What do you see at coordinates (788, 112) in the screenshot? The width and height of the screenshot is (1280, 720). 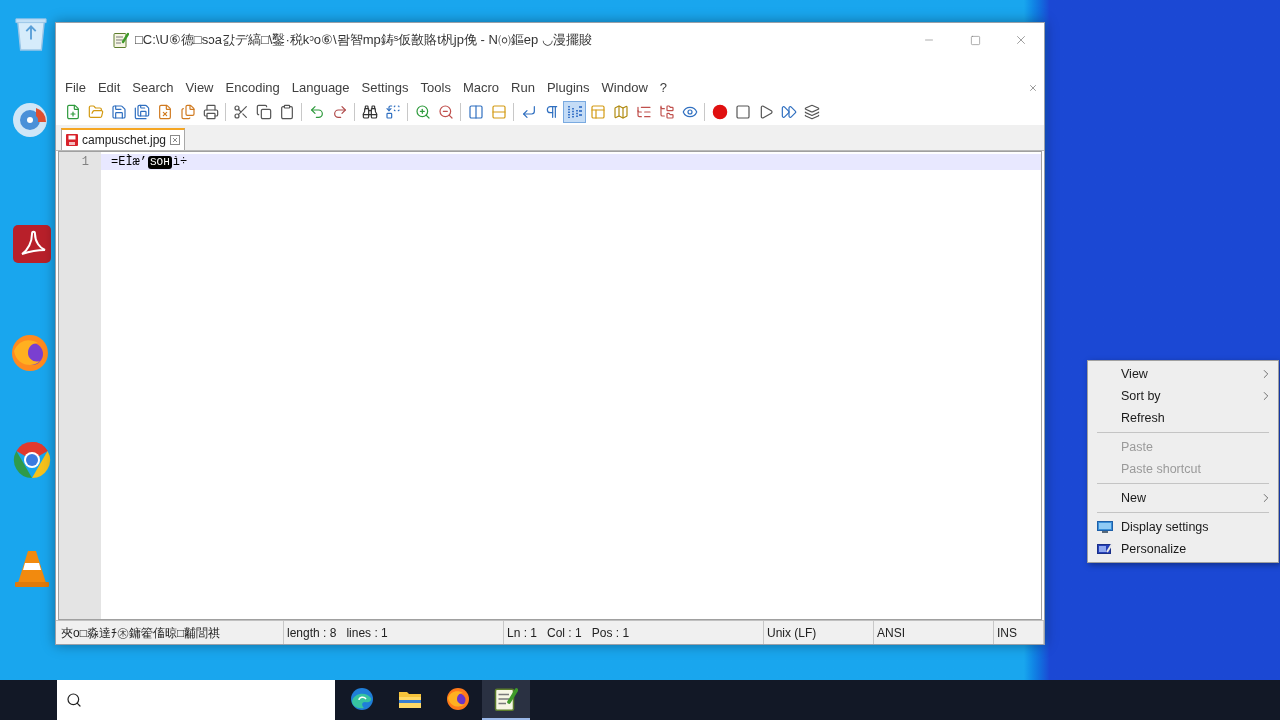 I see `fast-forward-icon` at bounding box center [788, 112].